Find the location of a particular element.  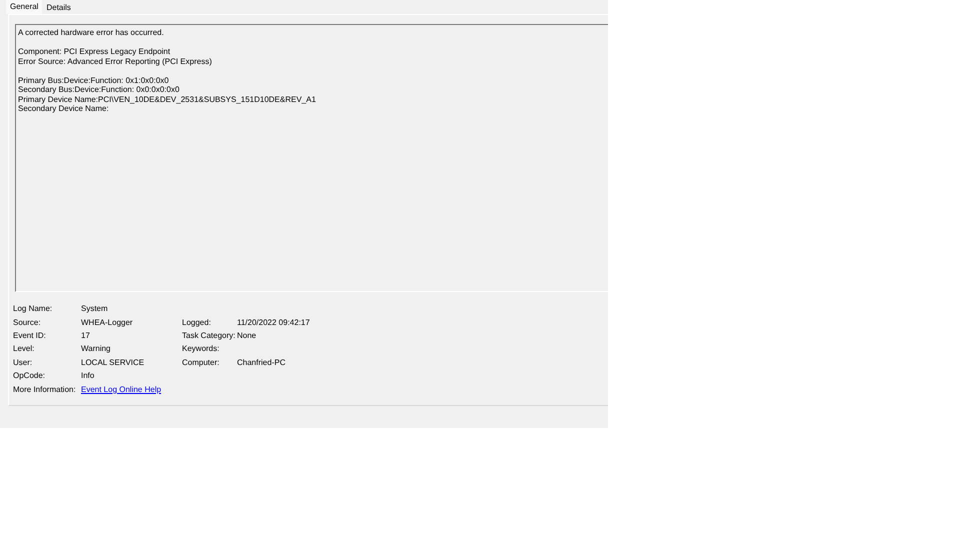

description-line: A corrected hardware error has occurred. is located at coordinates (91, 33).